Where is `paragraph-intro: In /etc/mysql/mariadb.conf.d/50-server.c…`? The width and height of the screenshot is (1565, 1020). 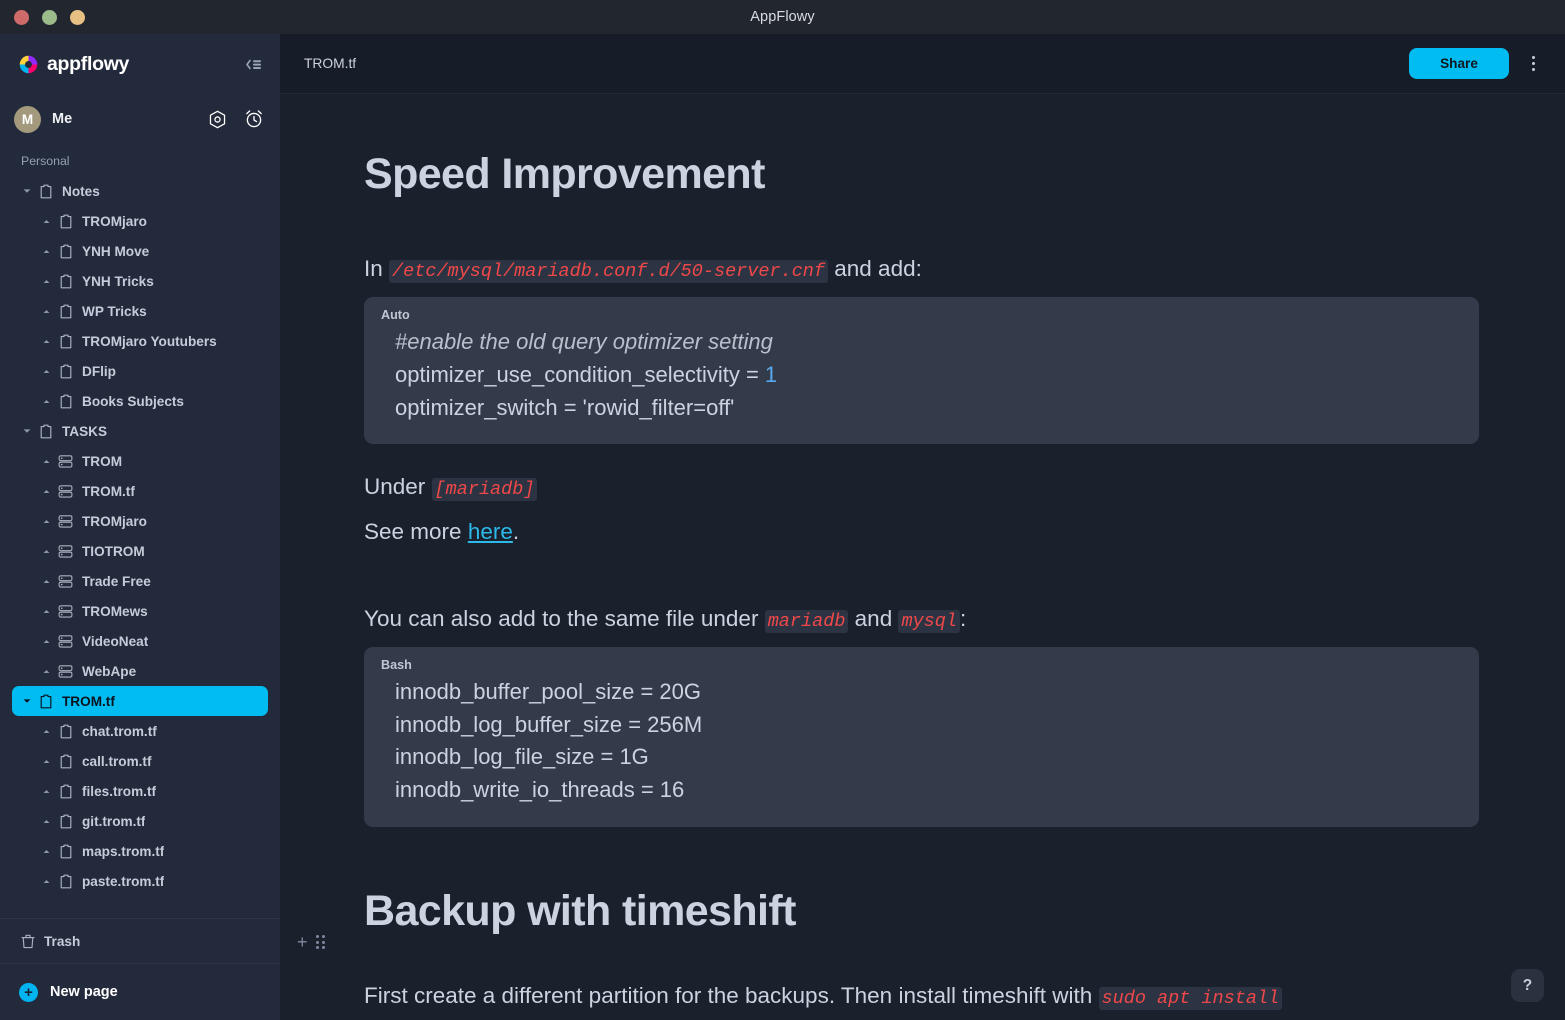 paragraph-intro: In /etc/mysql/mariadb.conf.d/50-server.c… is located at coordinates (959, 269).